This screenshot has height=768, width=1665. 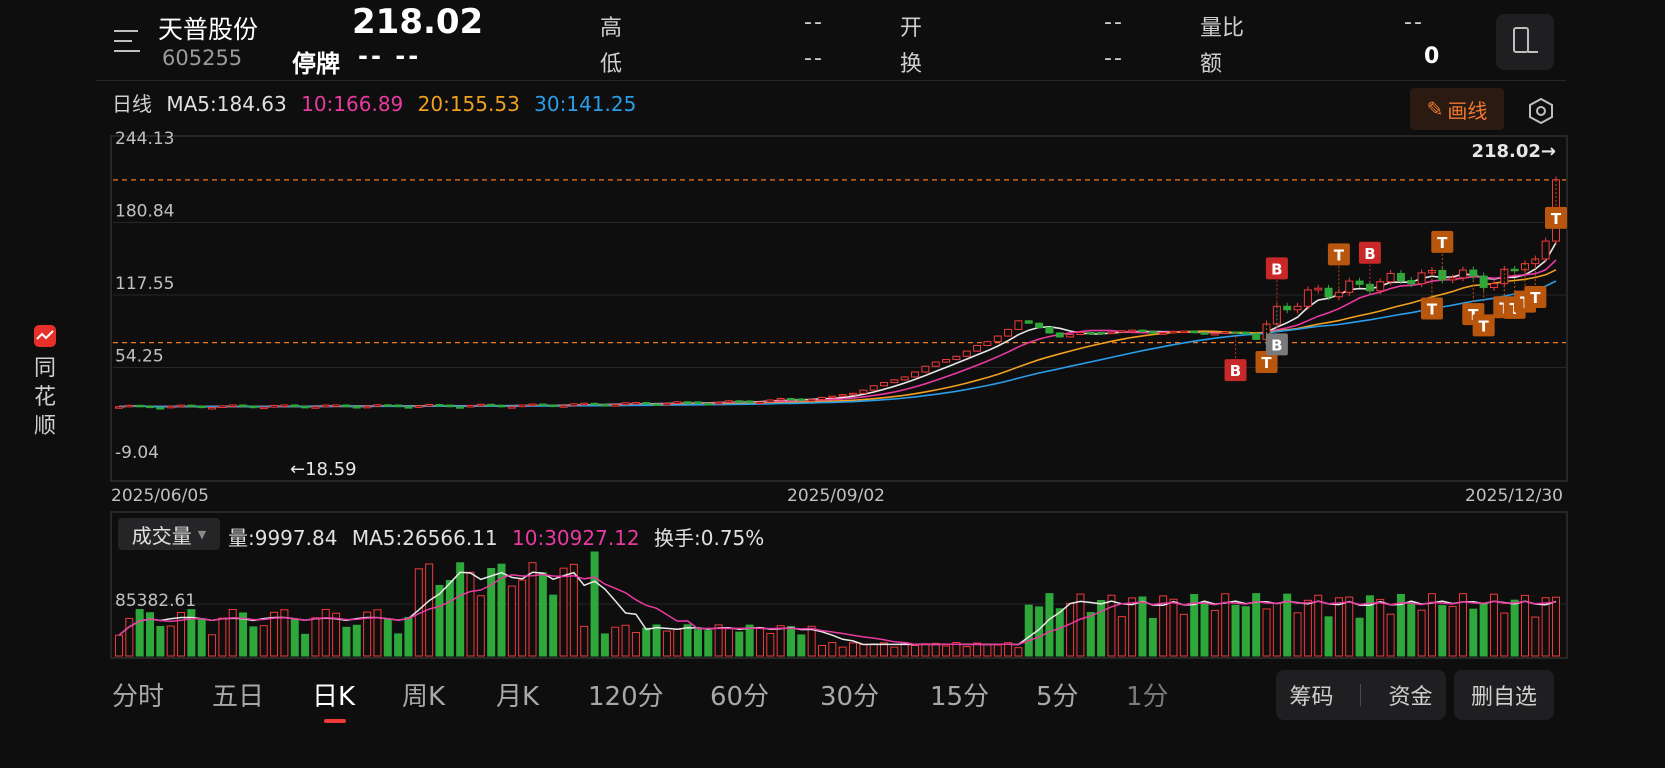 What do you see at coordinates (709, 538) in the screenshot?
I see `turnover-rate: 换手:0.75%` at bounding box center [709, 538].